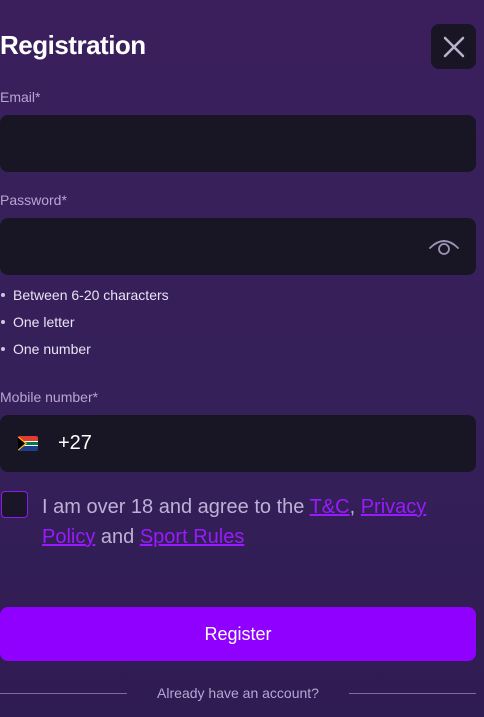 This screenshot has height=717, width=484. What do you see at coordinates (238, 634) in the screenshot?
I see `register-button: Register` at bounding box center [238, 634].